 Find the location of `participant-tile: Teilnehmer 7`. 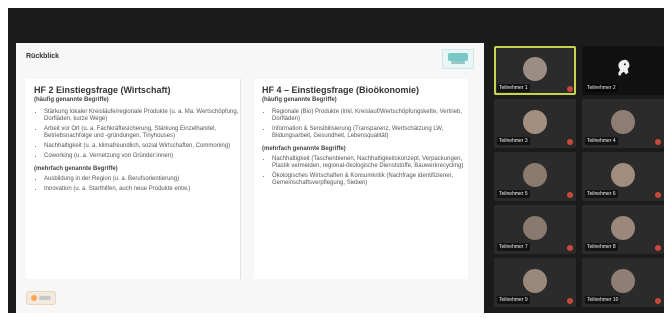

participant-tile: Teilnehmer 7 is located at coordinates (535, 229).